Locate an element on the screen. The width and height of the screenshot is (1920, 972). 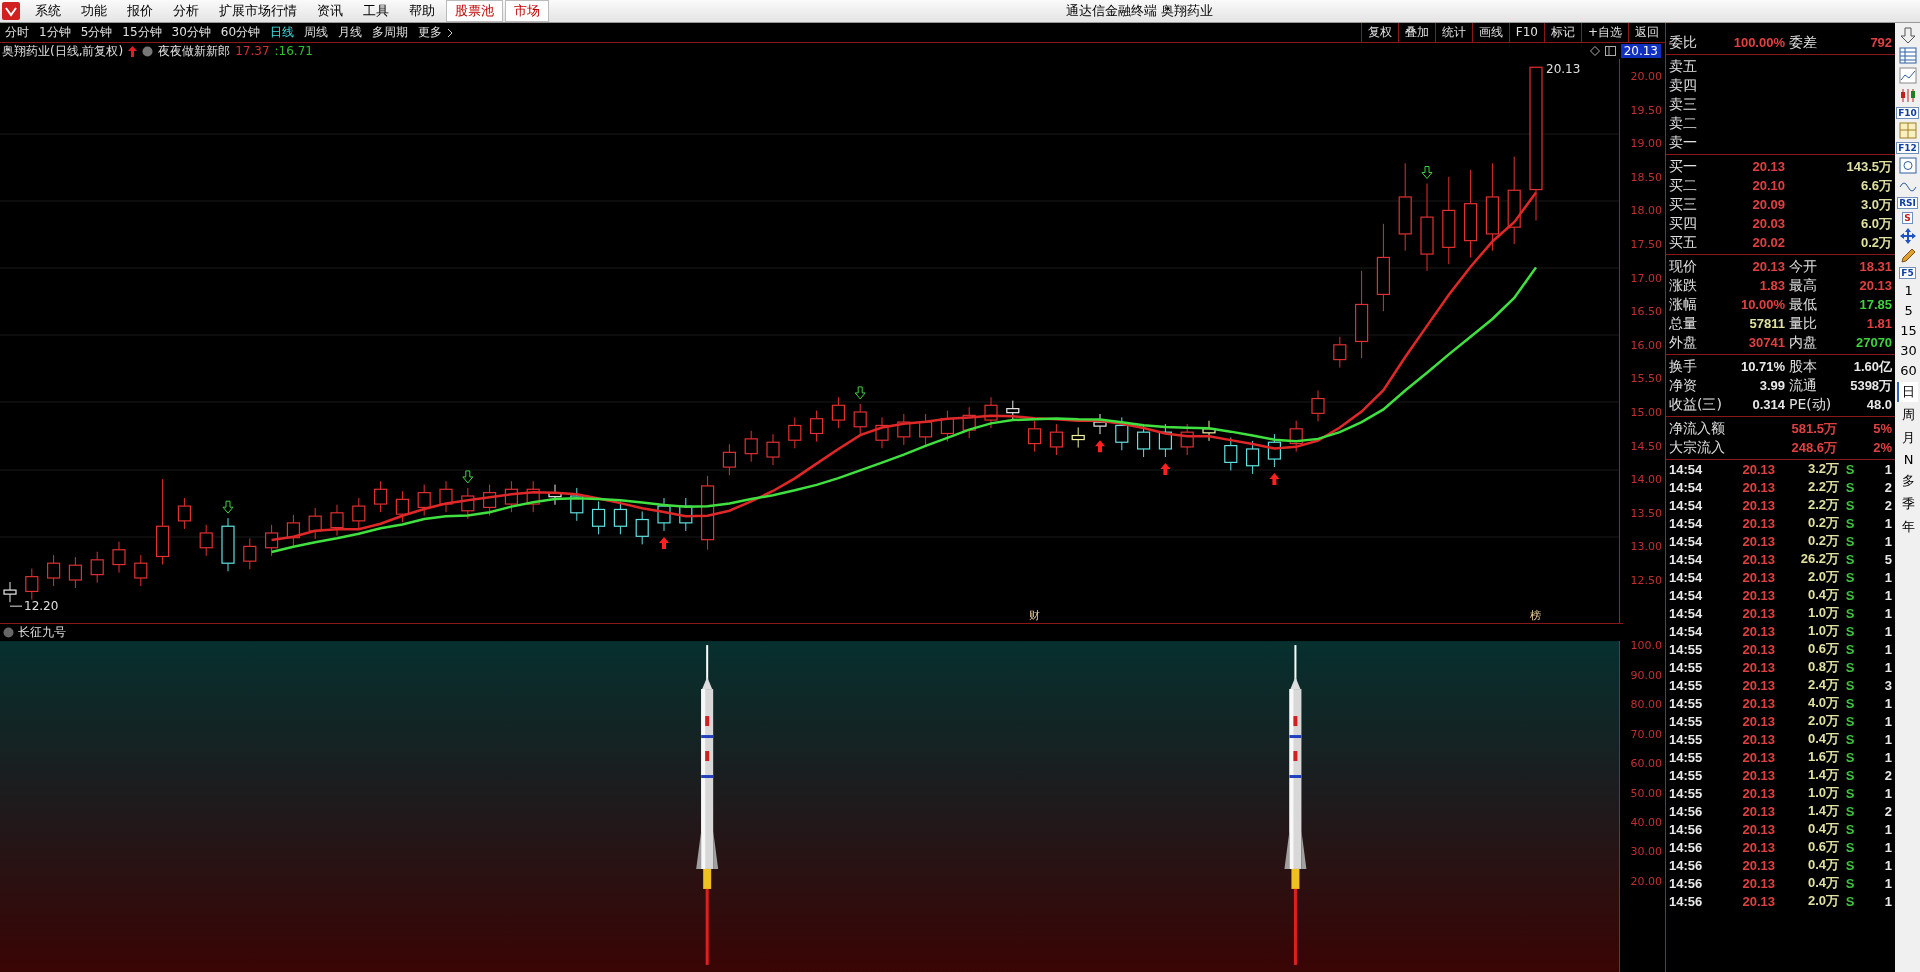
menu-item: 报价 is located at coordinates (140, 11).